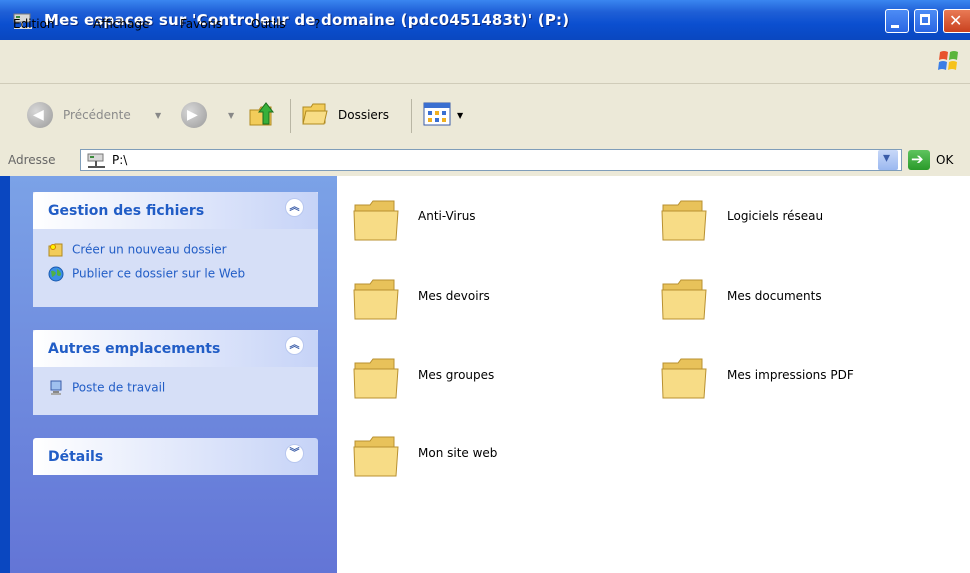  I want to click on menu-edition: Edition, so click(34, 24).